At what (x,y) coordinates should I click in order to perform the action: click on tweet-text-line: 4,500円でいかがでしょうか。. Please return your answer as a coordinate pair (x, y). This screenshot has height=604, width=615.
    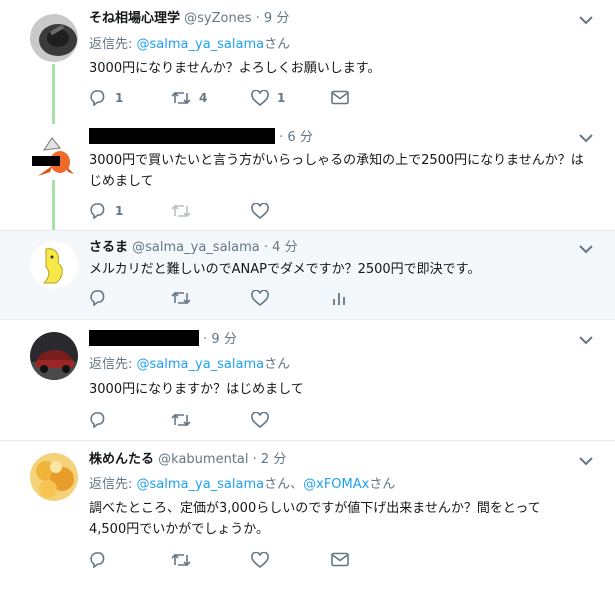
    Looking at the image, I should click on (179, 529).